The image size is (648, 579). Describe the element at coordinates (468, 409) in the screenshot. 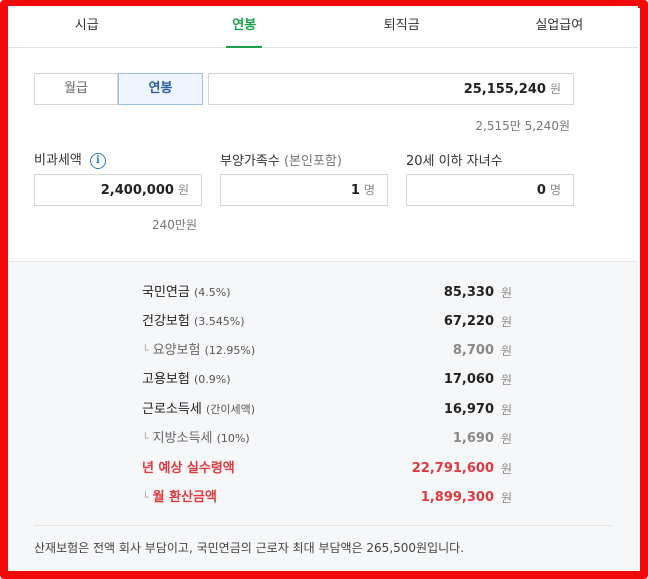

I see `result-value: 16,970` at that location.